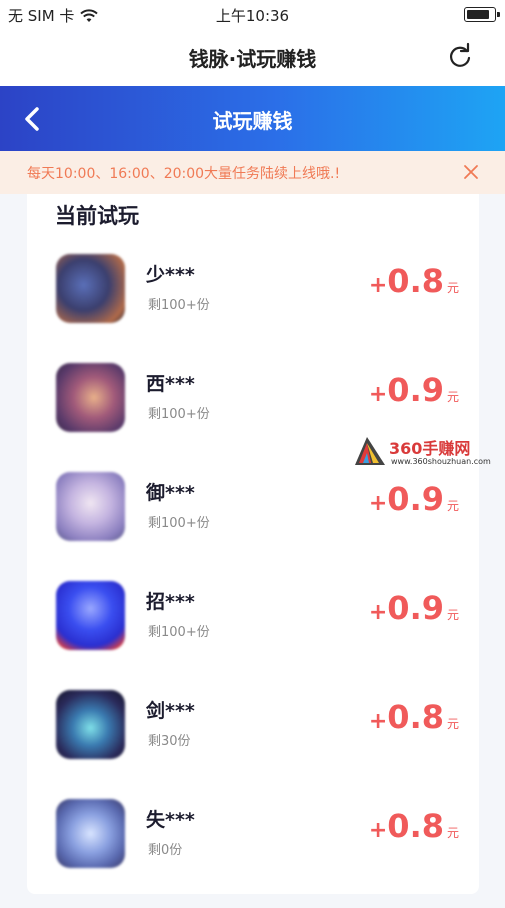 The image size is (505, 908). What do you see at coordinates (430, 448) in the screenshot?
I see `watermark-brand: 360手赚网` at bounding box center [430, 448].